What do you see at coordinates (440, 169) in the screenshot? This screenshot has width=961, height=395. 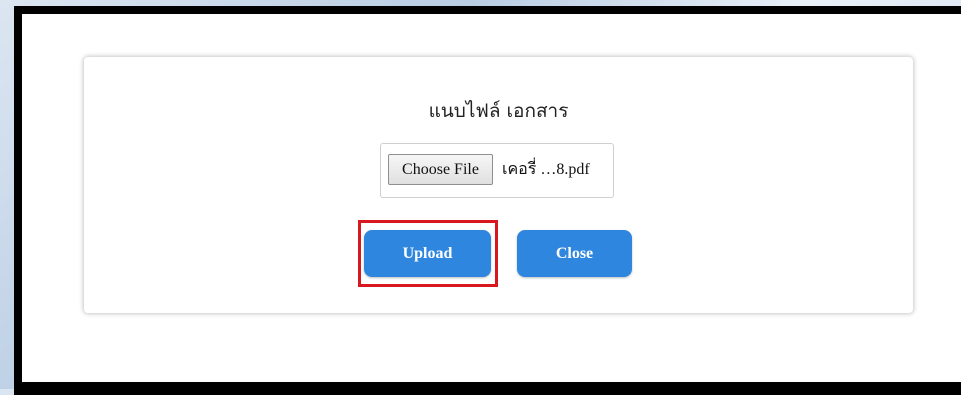 I see `choose-file-button: Choose File` at bounding box center [440, 169].